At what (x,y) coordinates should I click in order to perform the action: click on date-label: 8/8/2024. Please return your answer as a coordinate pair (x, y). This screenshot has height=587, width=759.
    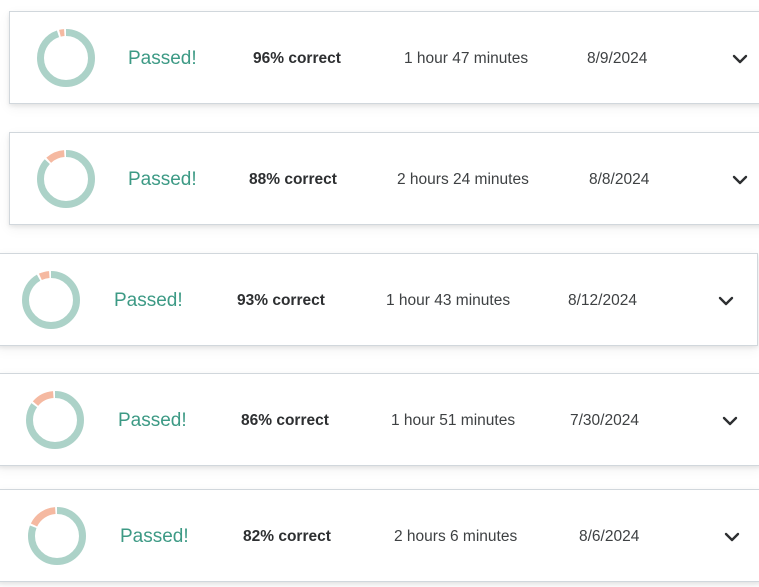
    Looking at the image, I should click on (619, 179).